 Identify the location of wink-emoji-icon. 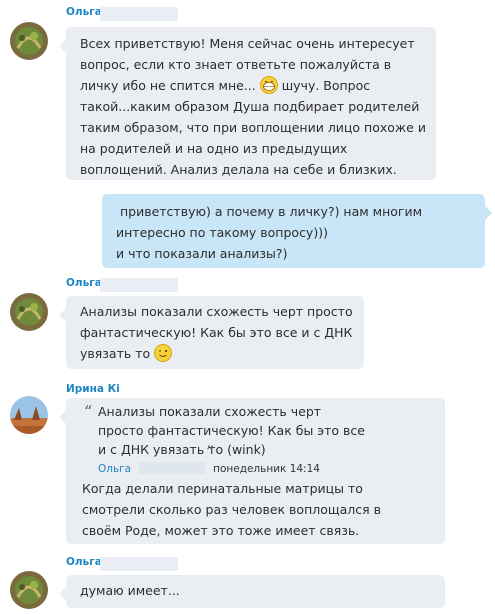
(163, 353).